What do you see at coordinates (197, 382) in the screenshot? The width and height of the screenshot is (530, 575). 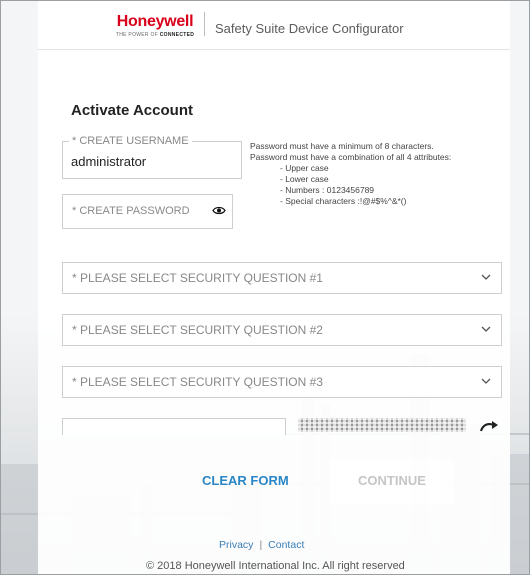 I see `security-question-3-placeholder: * PLEASE SELECT SECURITY QUESTION #3` at bounding box center [197, 382].